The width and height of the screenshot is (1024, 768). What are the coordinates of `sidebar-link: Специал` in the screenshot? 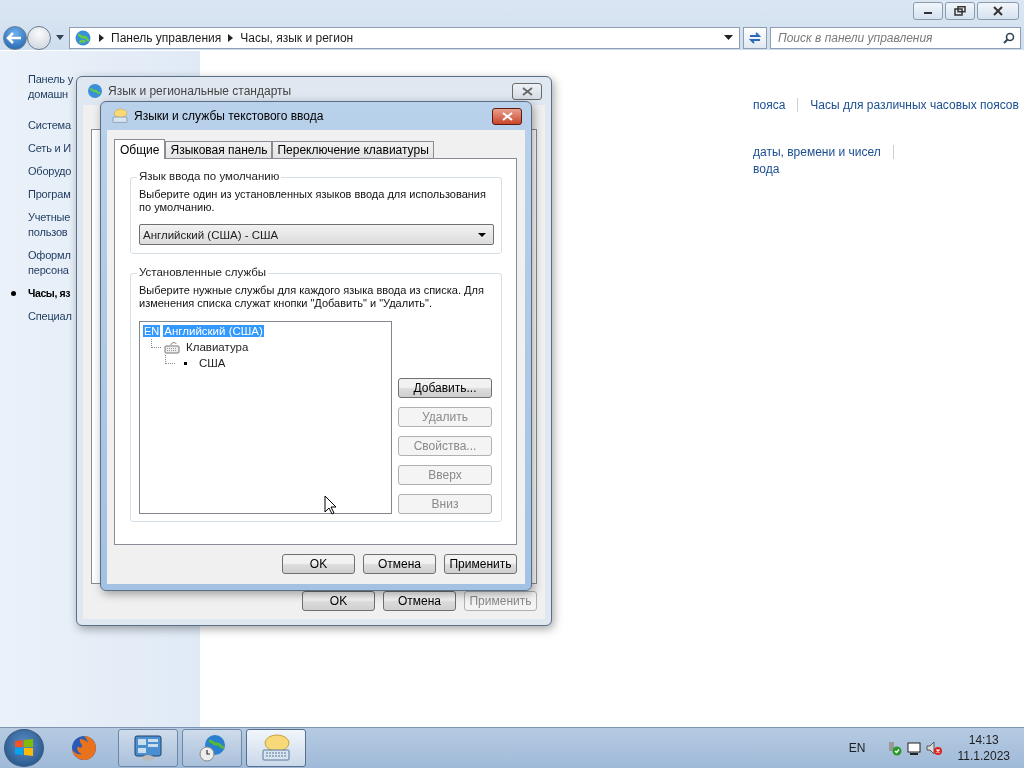 It's located at (50, 316).